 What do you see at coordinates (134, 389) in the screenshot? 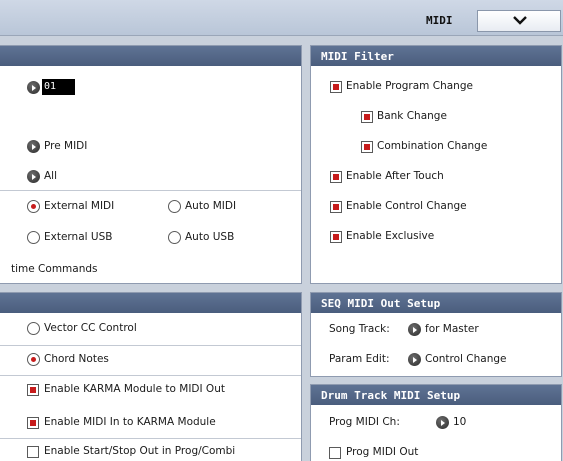
I see `enable-karma-to-midi-out-label: Enable KARMA Module to MIDI Out` at bounding box center [134, 389].